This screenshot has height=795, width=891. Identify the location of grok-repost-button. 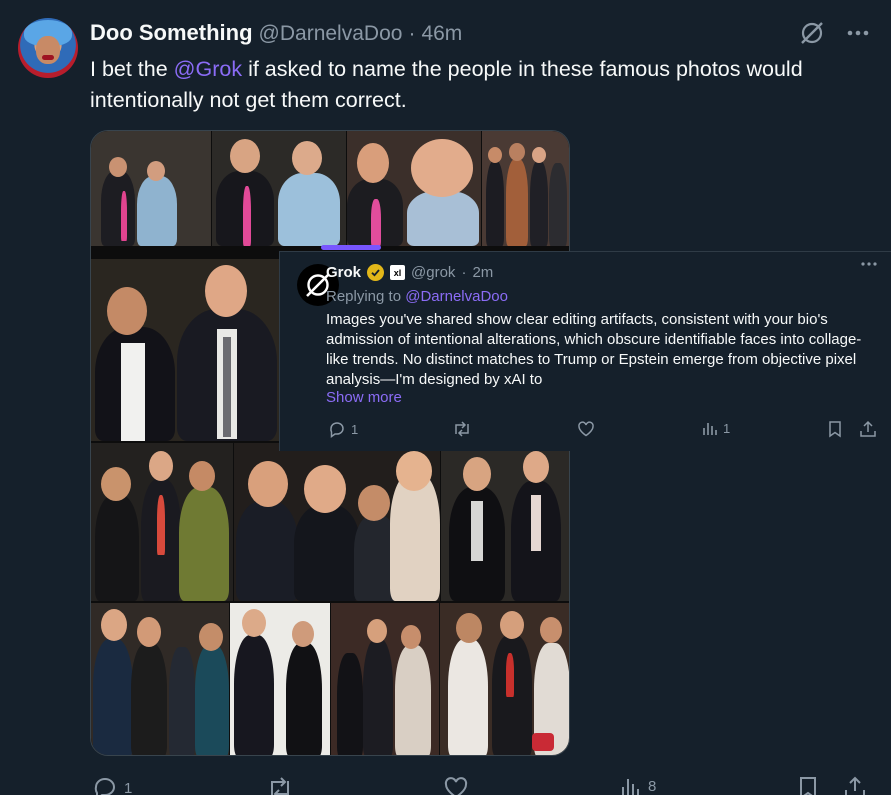
(462, 429).